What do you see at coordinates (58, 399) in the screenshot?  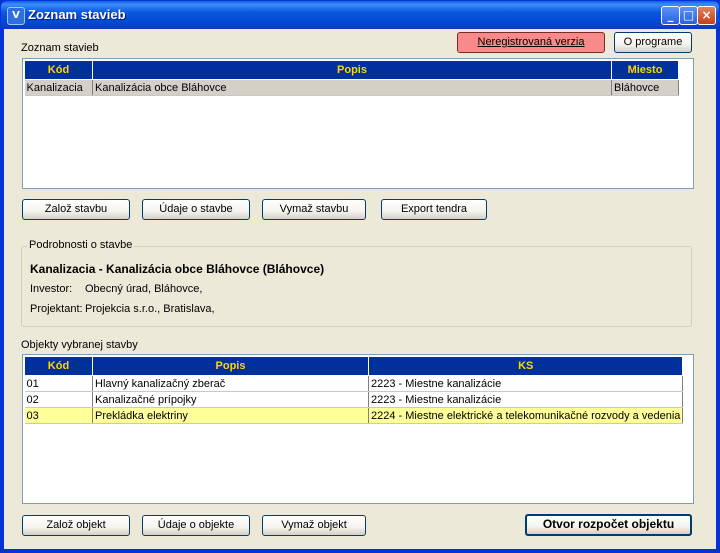 I see `cell-kod: 02` at bounding box center [58, 399].